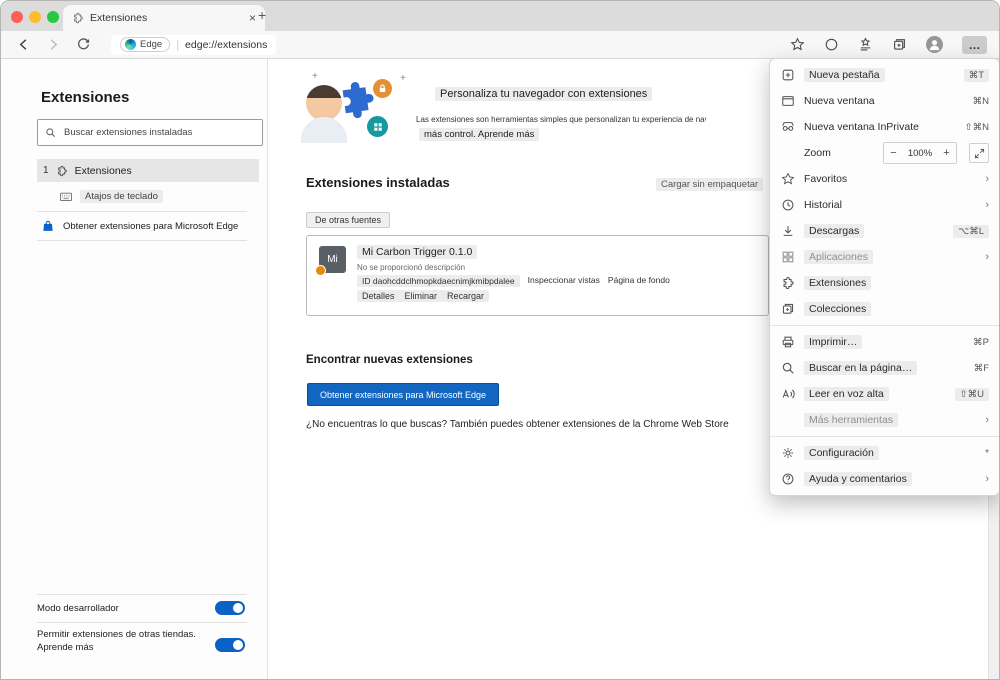 The width and height of the screenshot is (1000, 680). Describe the element at coordinates (884, 231) in the screenshot. I see `menu-item-descargas: Descargas ⌥⌘L` at that location.